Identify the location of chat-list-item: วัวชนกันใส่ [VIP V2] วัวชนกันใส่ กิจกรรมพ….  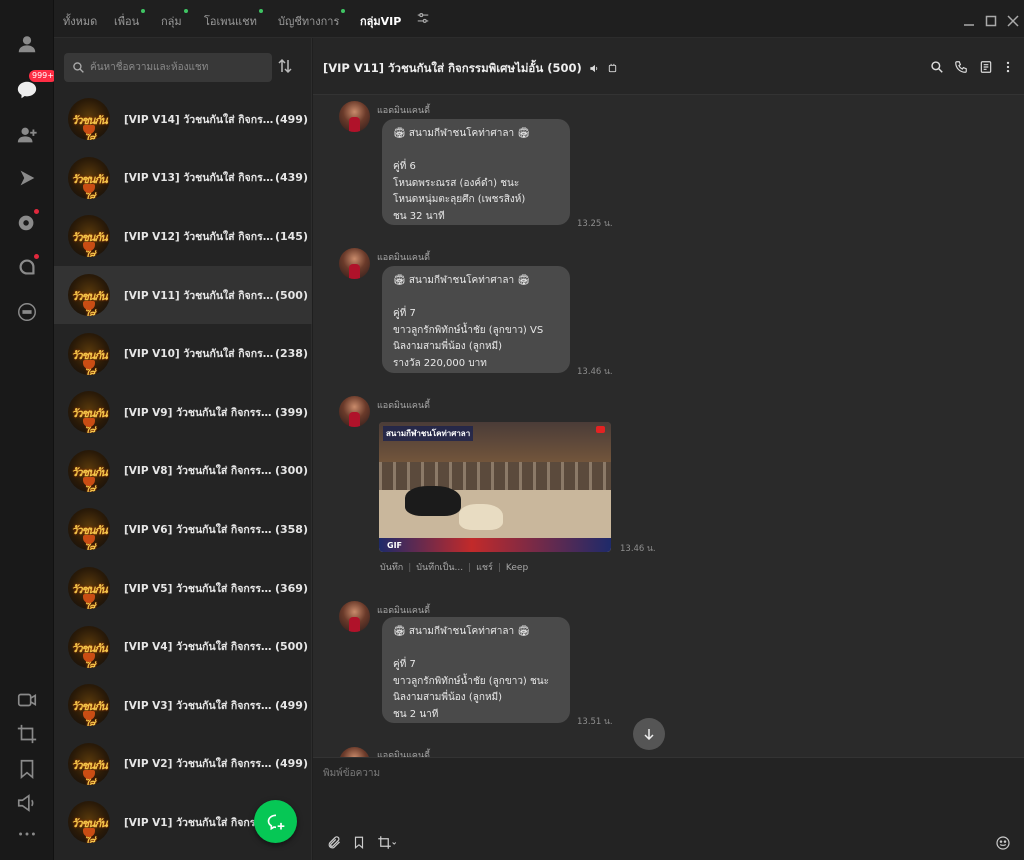
(183, 764).